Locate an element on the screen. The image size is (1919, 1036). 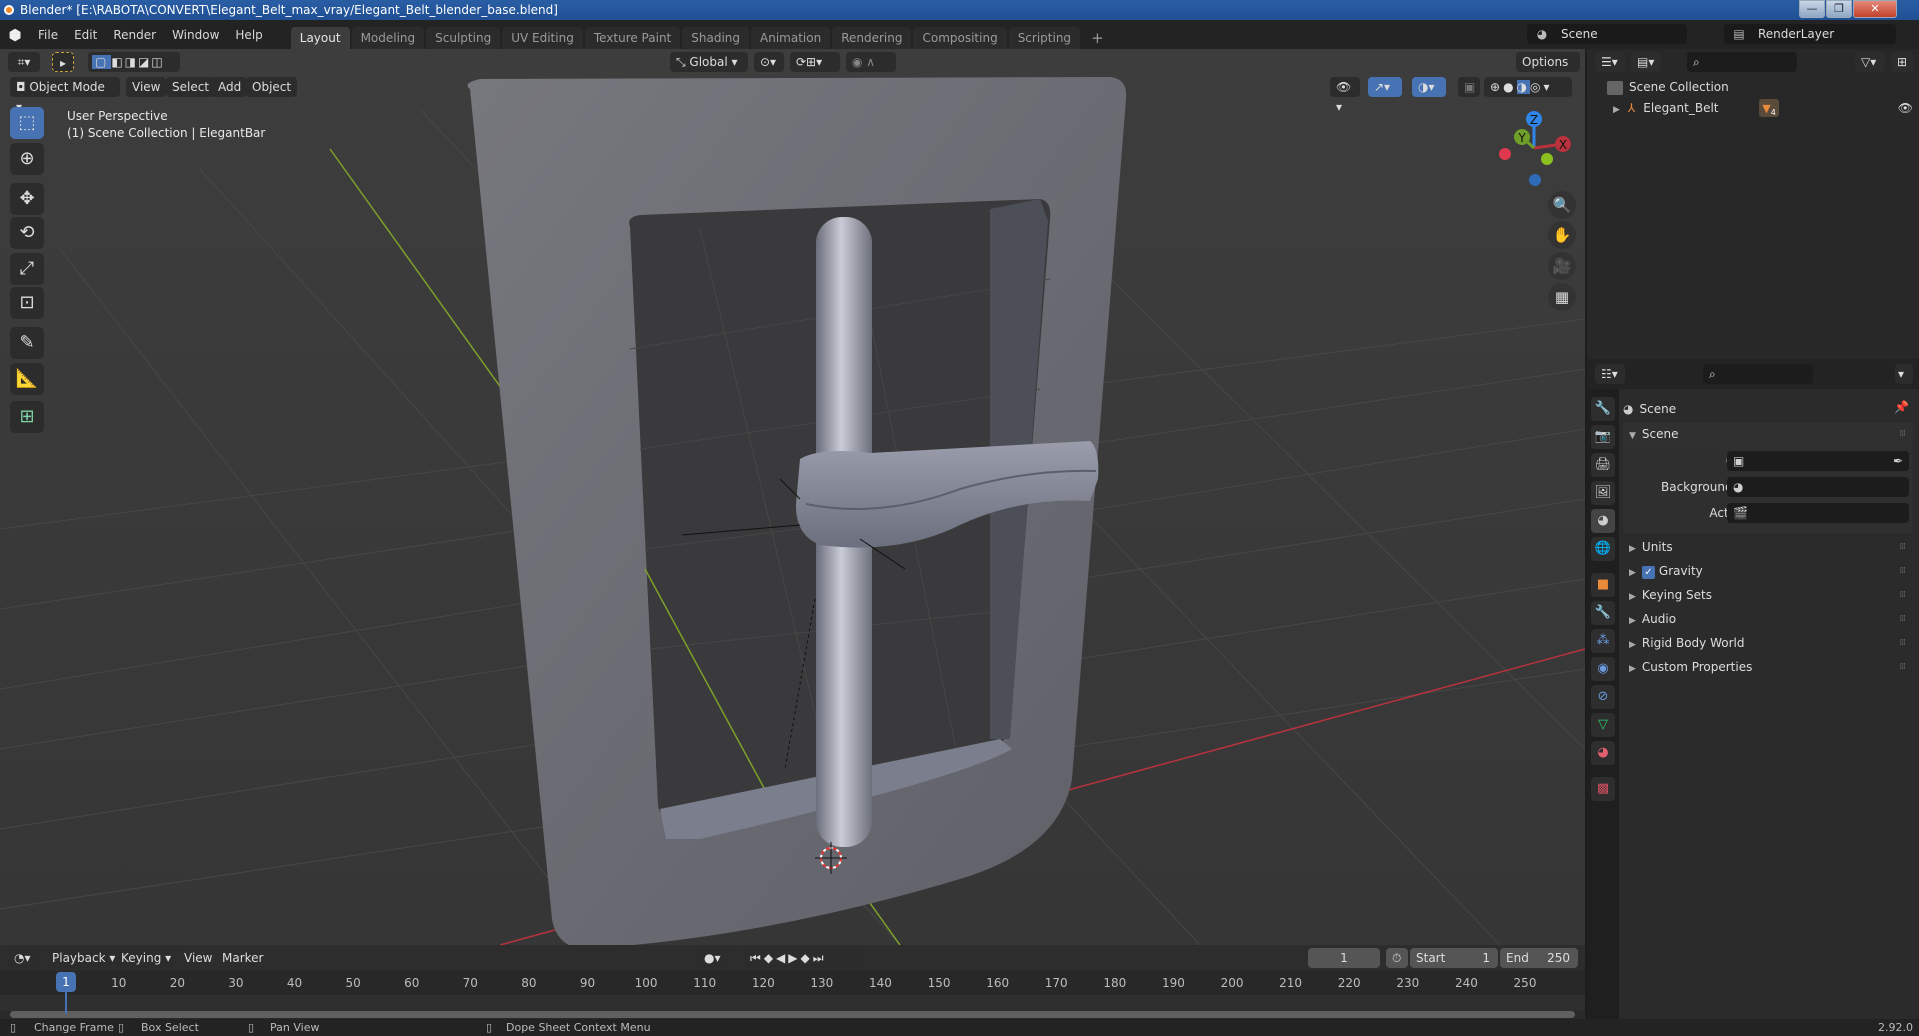
tab-compositing: Compositing is located at coordinates (960, 38).